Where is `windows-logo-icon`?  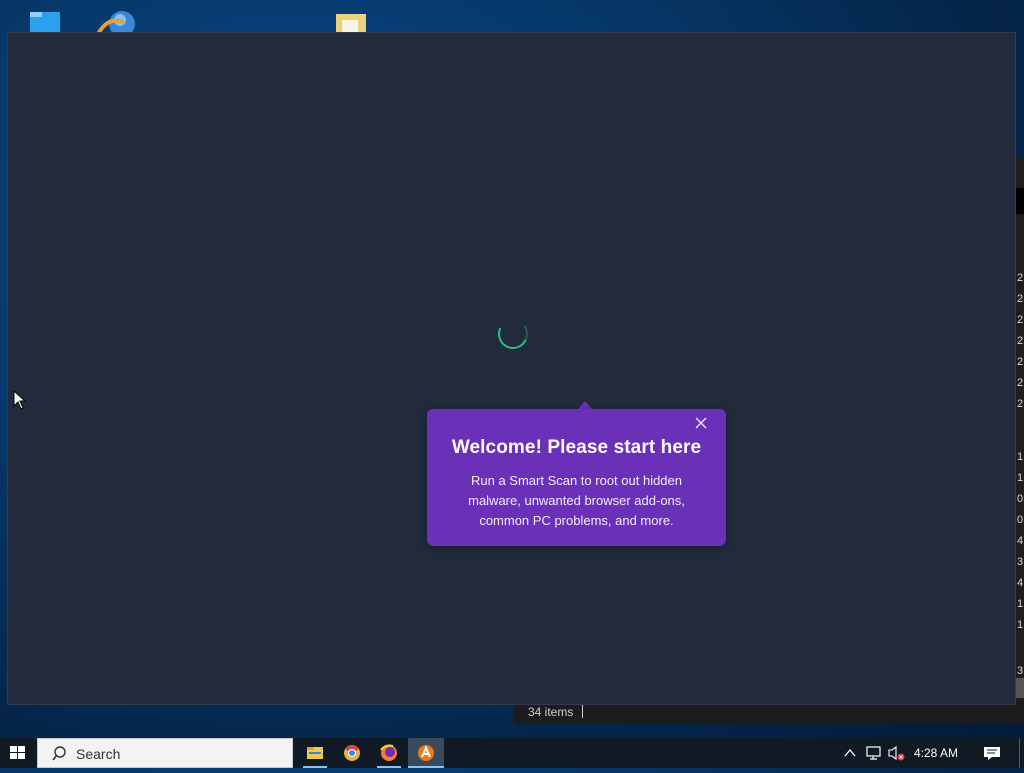
windows-logo-icon is located at coordinates (17, 752).